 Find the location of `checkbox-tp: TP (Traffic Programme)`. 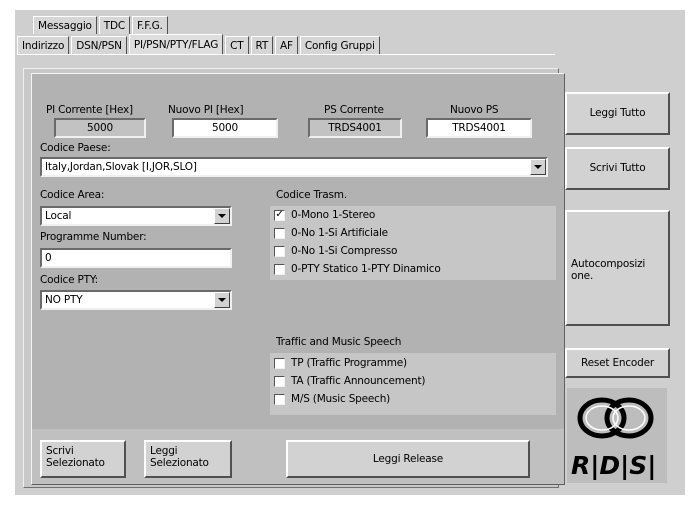

checkbox-tp: TP (Traffic Programme) is located at coordinates (340, 363).